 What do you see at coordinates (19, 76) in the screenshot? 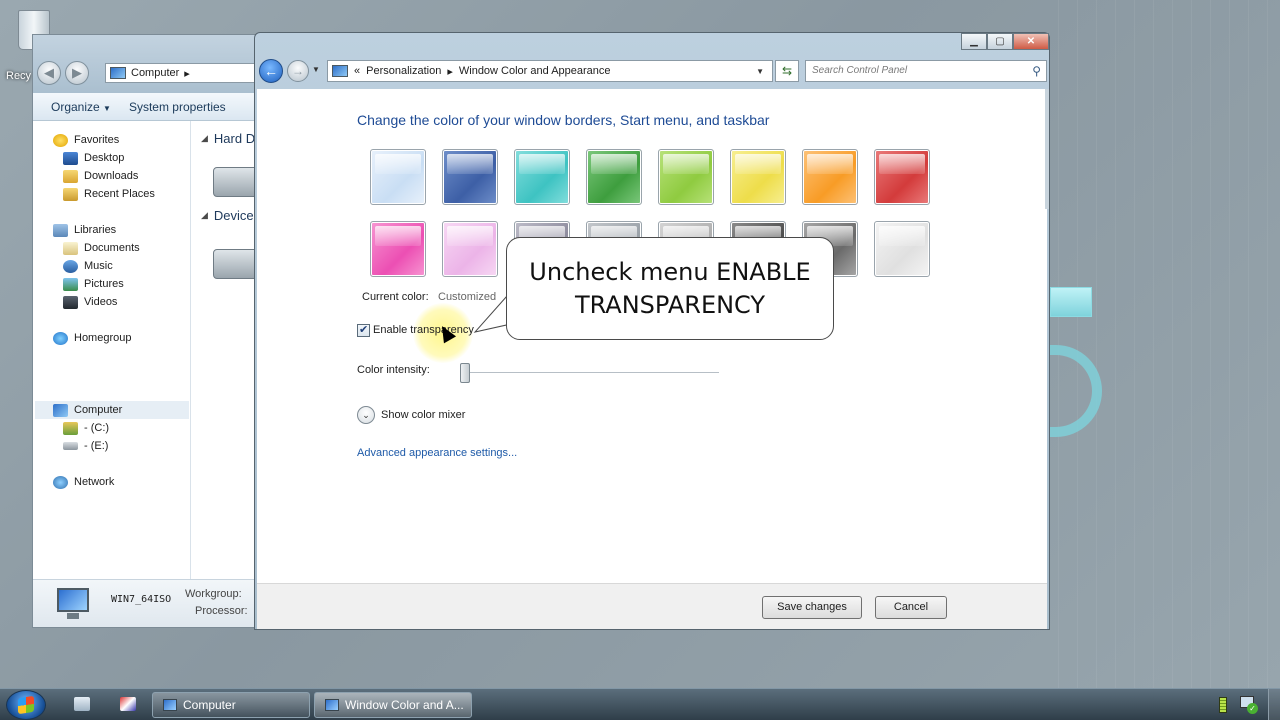
I see `recycle-bin-label: Recy` at bounding box center [19, 76].